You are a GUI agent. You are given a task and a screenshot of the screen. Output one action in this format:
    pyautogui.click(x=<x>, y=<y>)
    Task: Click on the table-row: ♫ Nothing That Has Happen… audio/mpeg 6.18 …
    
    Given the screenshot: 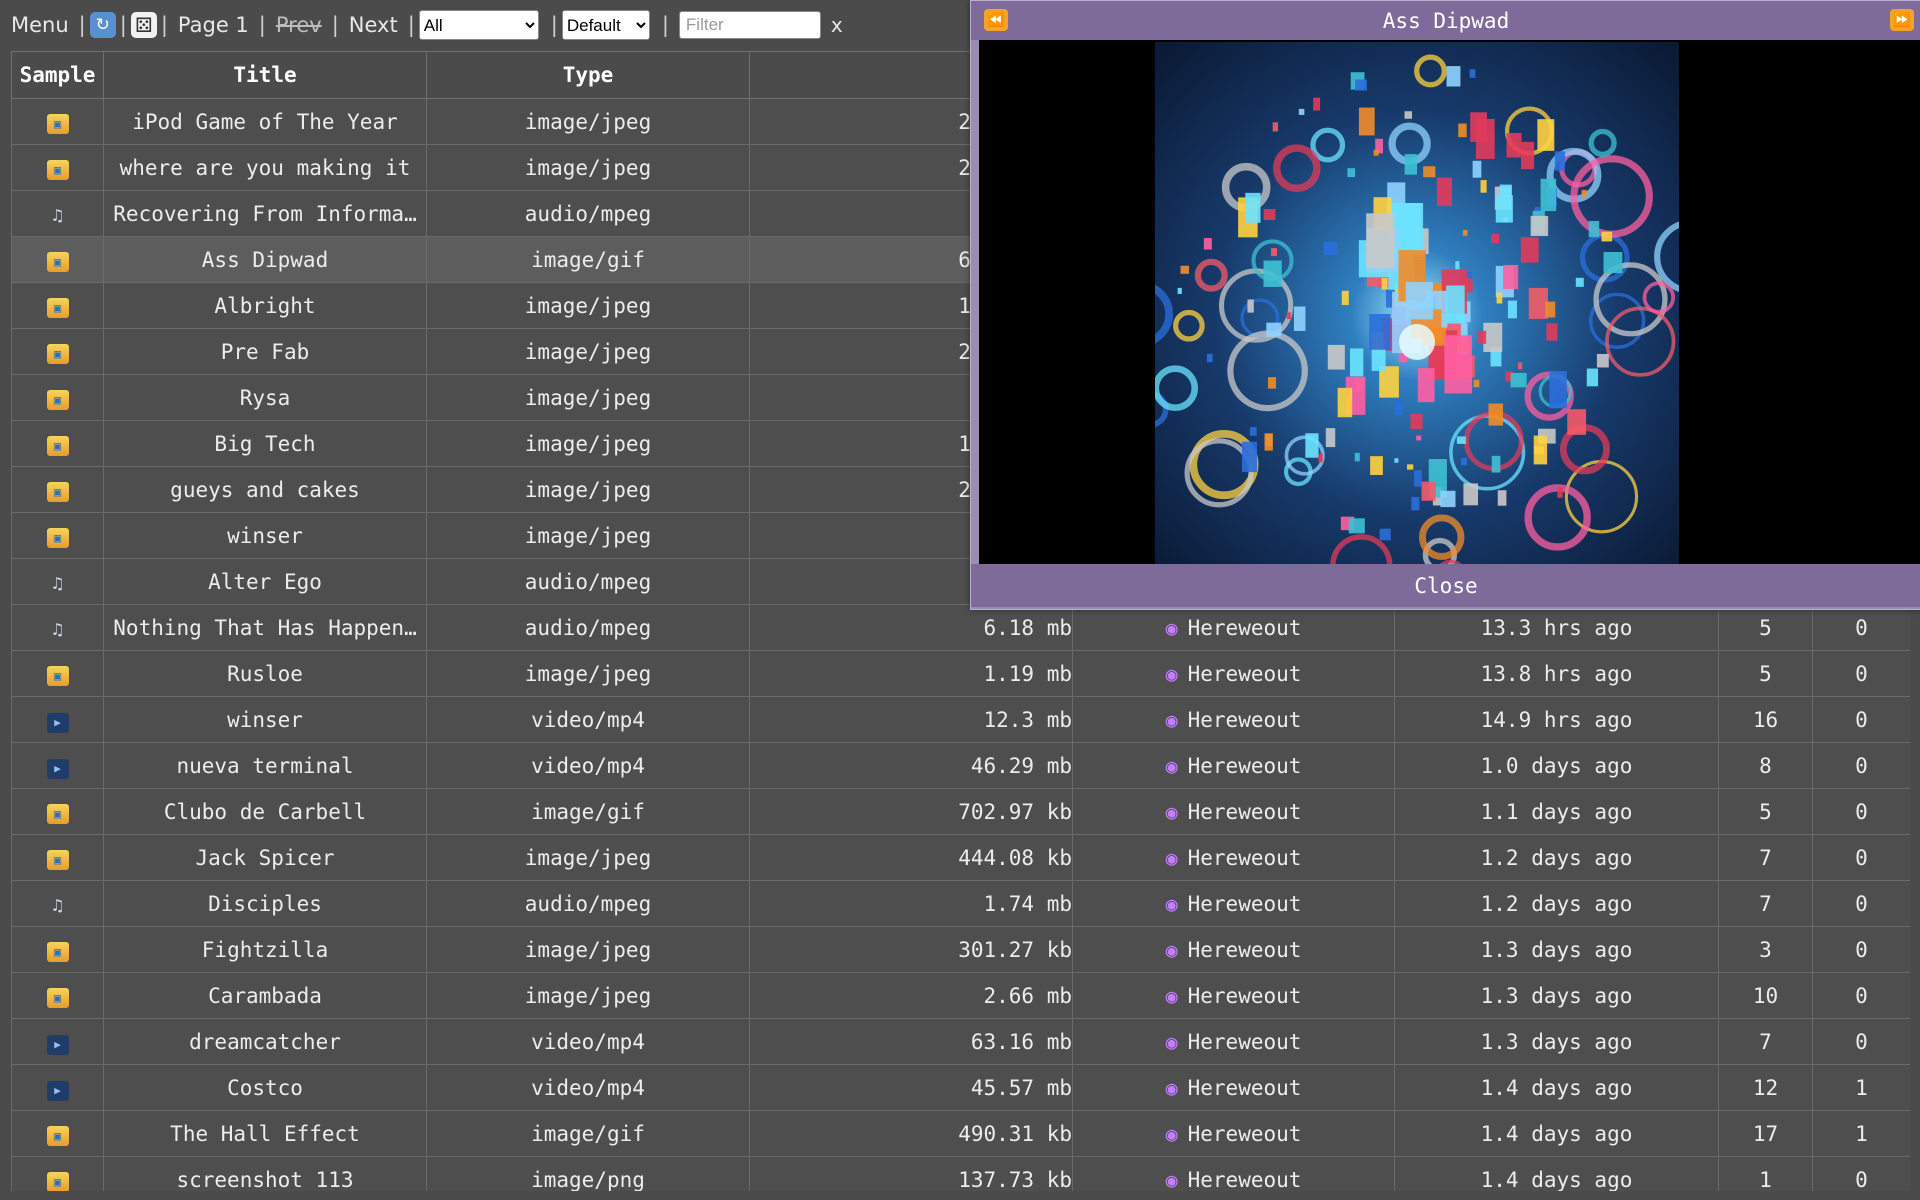 What is the action you would take?
    pyautogui.click(x=960, y=627)
    